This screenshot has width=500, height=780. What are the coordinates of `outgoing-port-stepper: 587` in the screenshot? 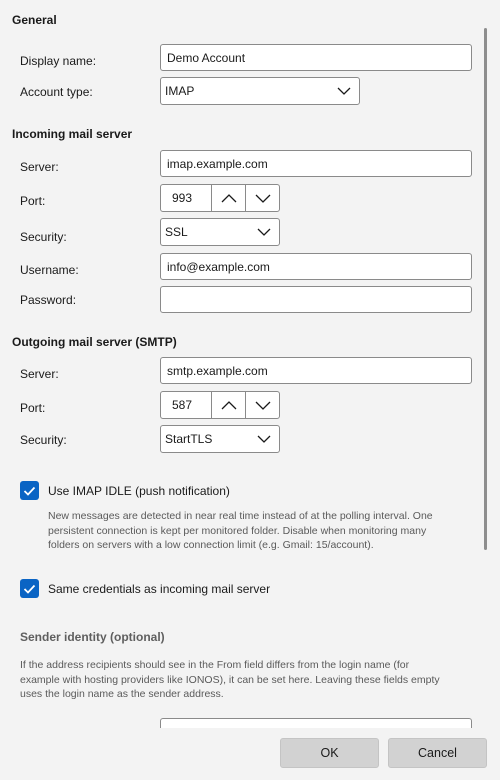 It's located at (220, 405).